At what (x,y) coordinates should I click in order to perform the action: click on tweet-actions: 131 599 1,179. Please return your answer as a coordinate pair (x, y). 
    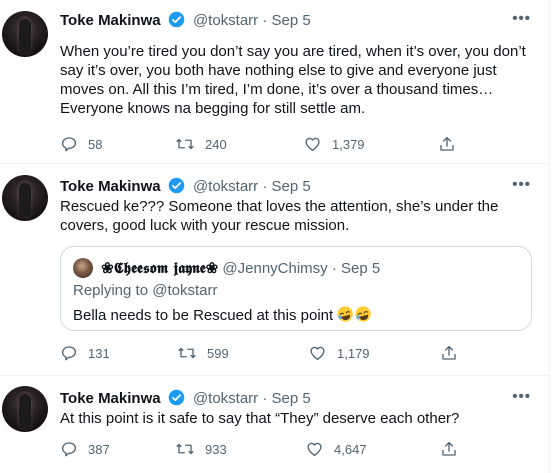
    Looking at the image, I should click on (260, 354).